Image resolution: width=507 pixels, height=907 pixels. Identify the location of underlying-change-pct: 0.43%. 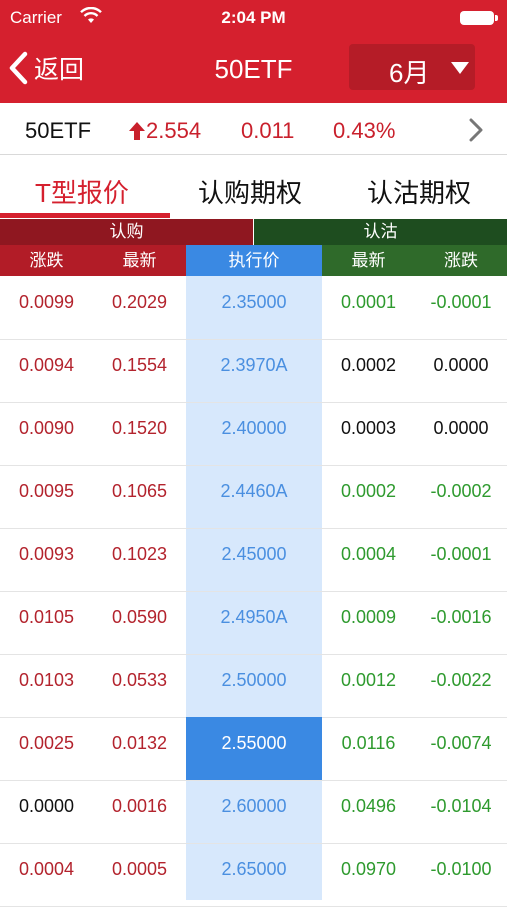
(364, 130).